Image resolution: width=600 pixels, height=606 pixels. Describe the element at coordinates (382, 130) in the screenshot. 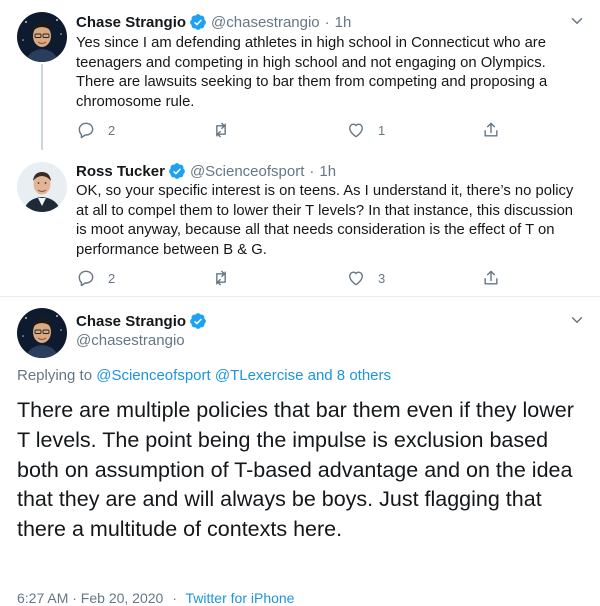

I see `like-count: 1` at that location.